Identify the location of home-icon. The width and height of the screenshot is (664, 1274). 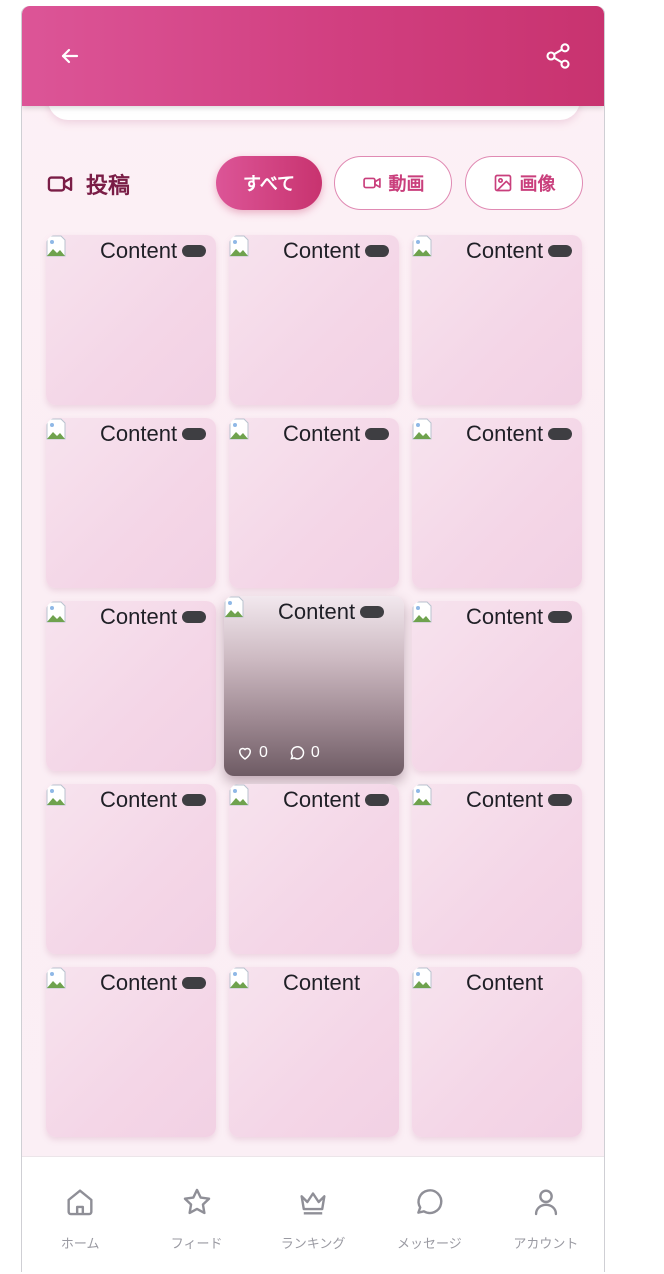
(80, 1202).